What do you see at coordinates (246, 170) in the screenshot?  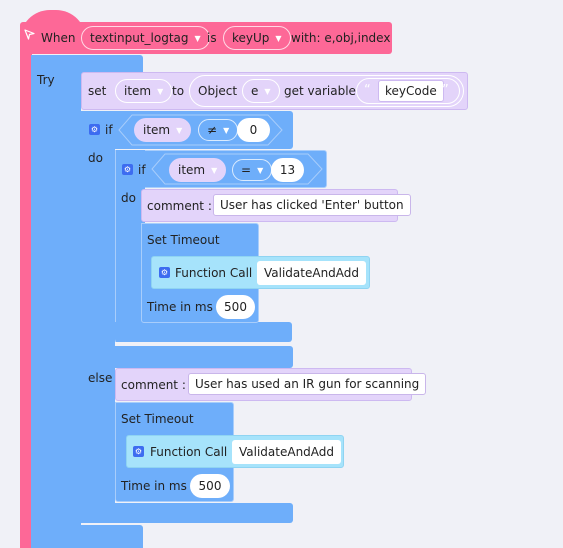 I see `operator-value: =` at bounding box center [246, 170].